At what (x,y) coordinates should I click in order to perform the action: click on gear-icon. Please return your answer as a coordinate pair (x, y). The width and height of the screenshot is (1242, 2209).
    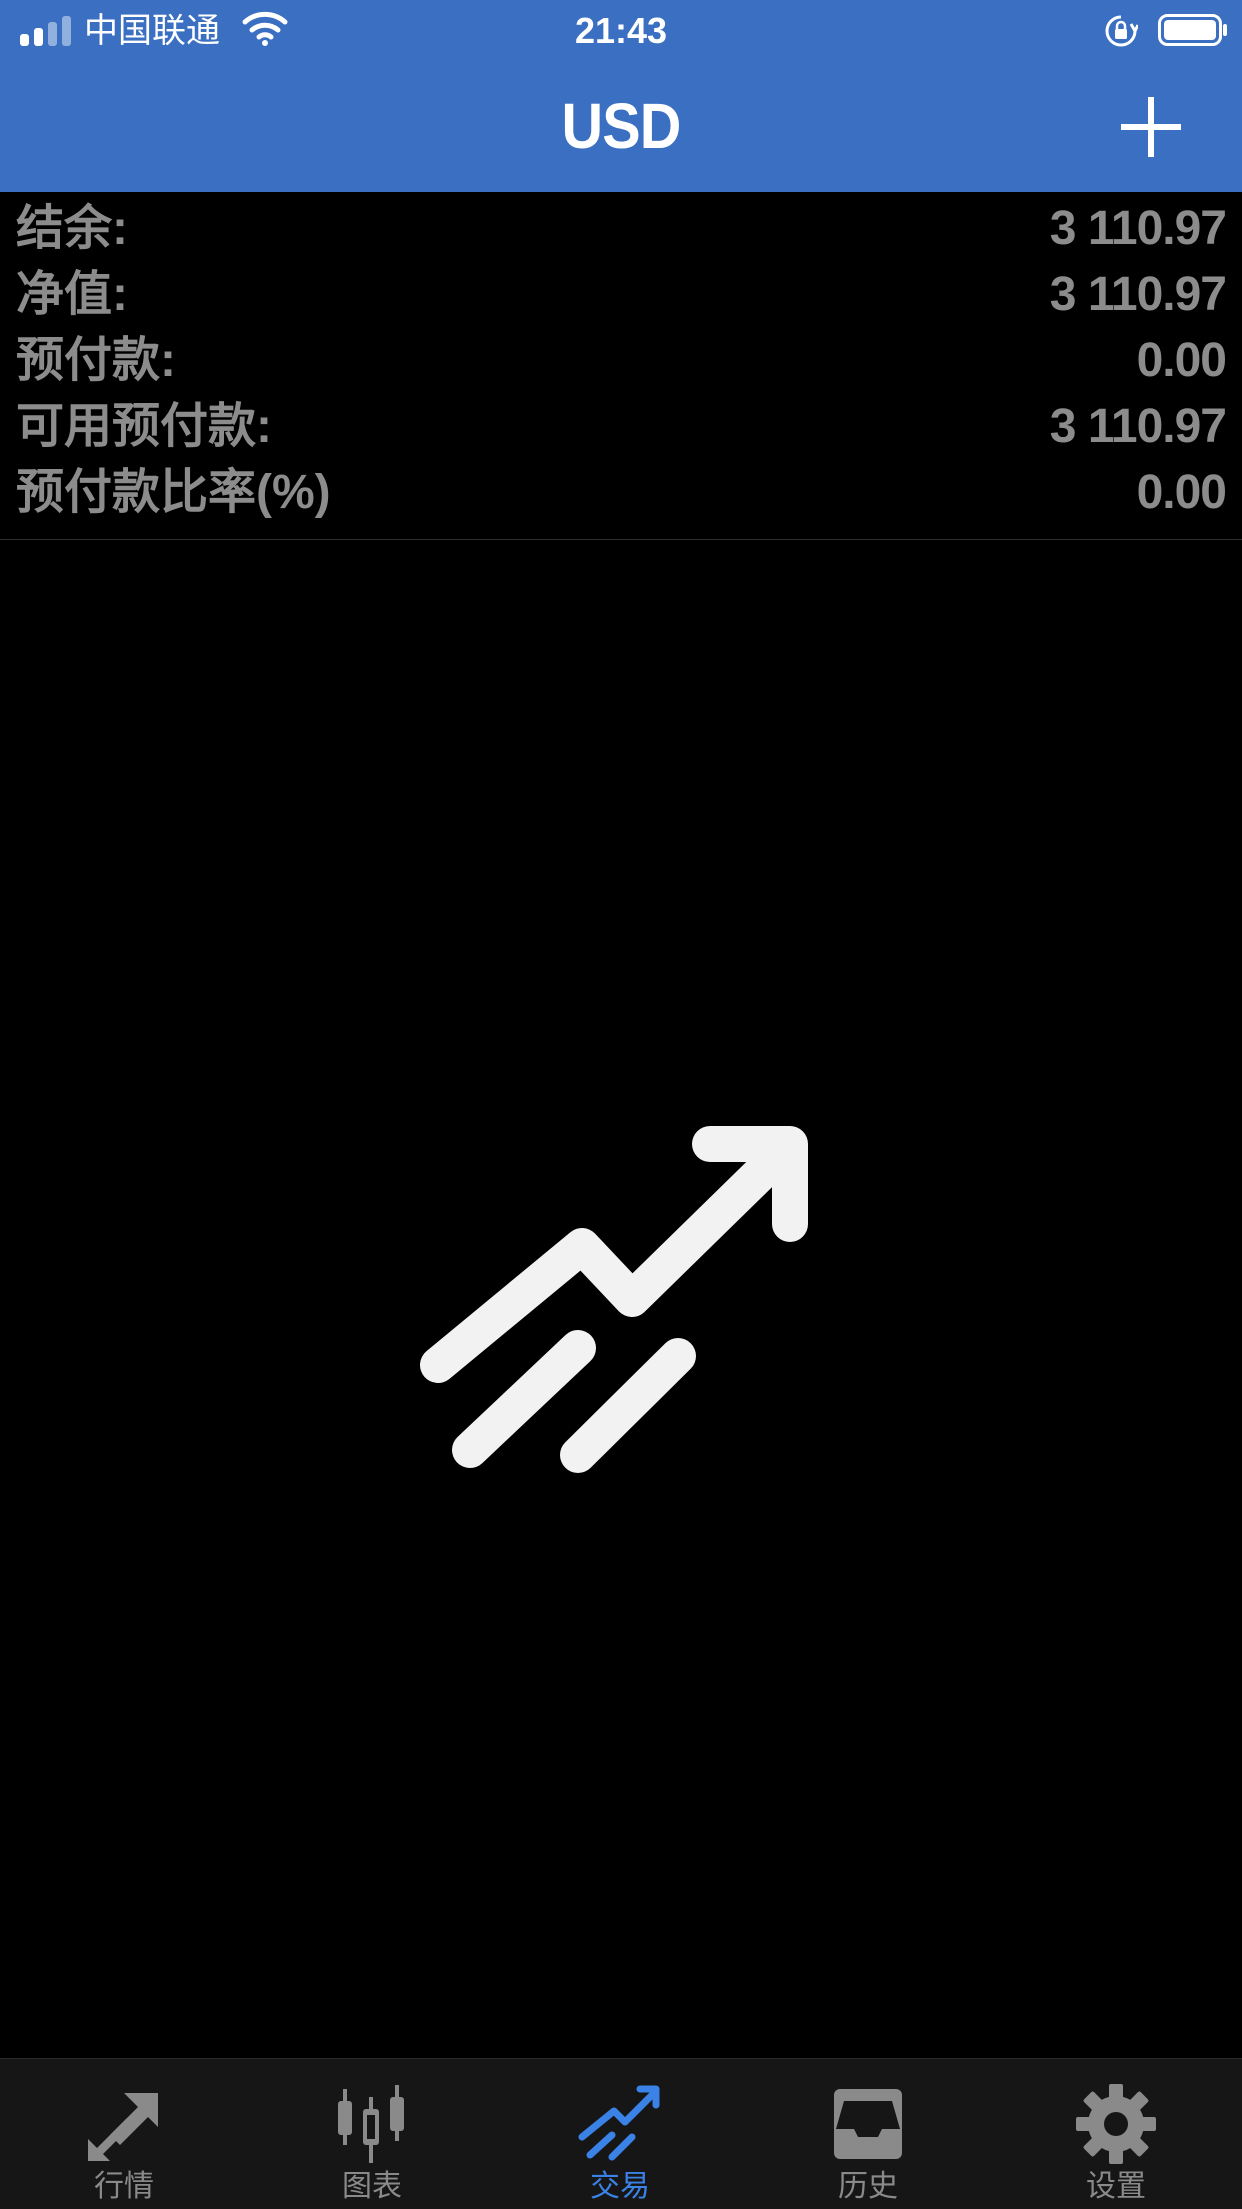
    Looking at the image, I should click on (1116, 2124).